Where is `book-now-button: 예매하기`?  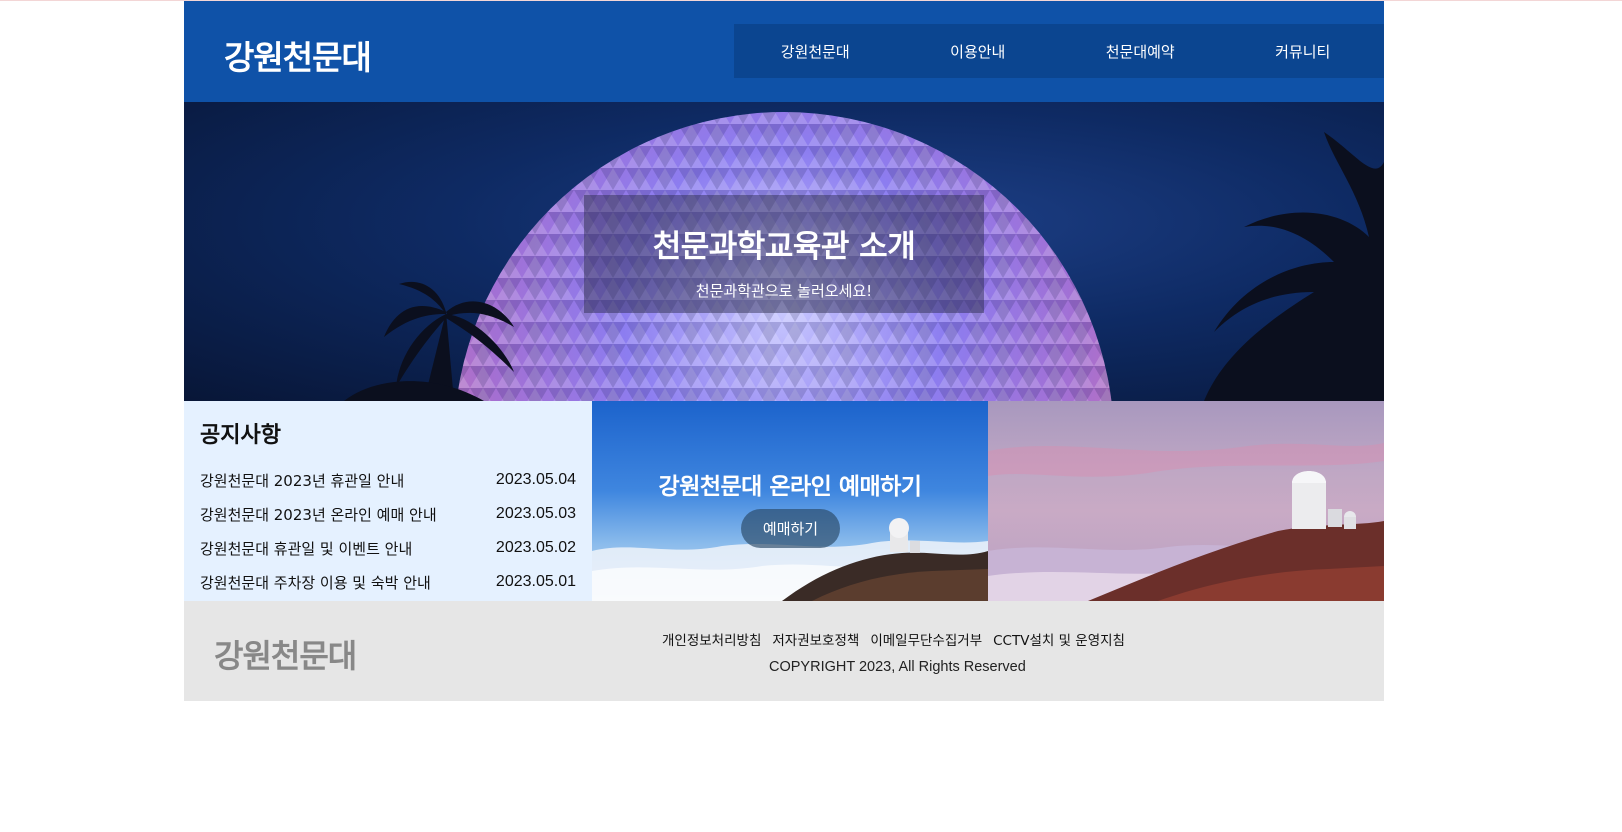 book-now-button: 예매하기 is located at coordinates (790, 528).